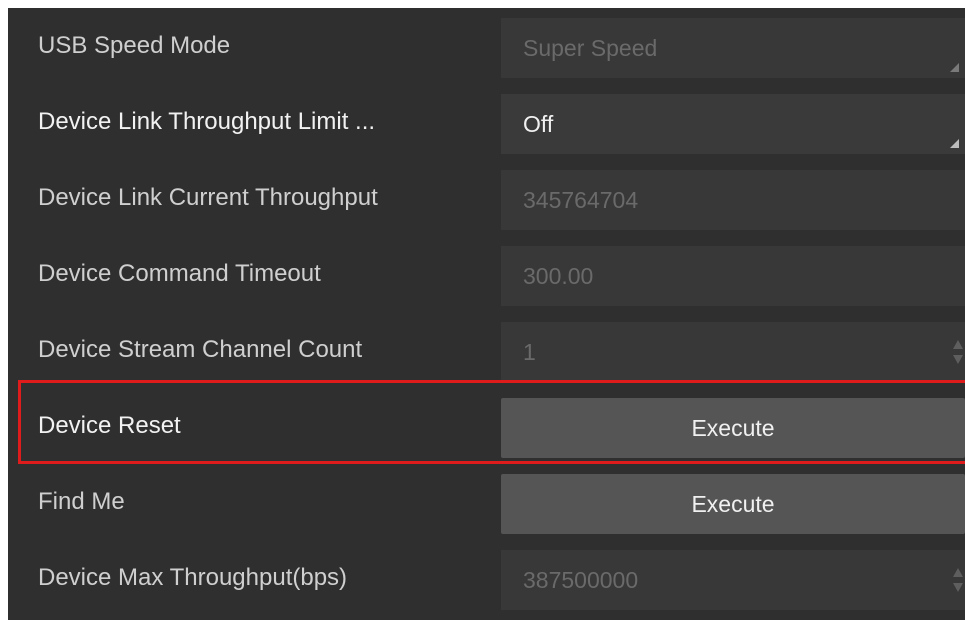 The height and width of the screenshot is (620, 965). Describe the element at coordinates (134, 45) in the screenshot. I see `property-label-usb-speed-mode: USB Speed Mode` at that location.